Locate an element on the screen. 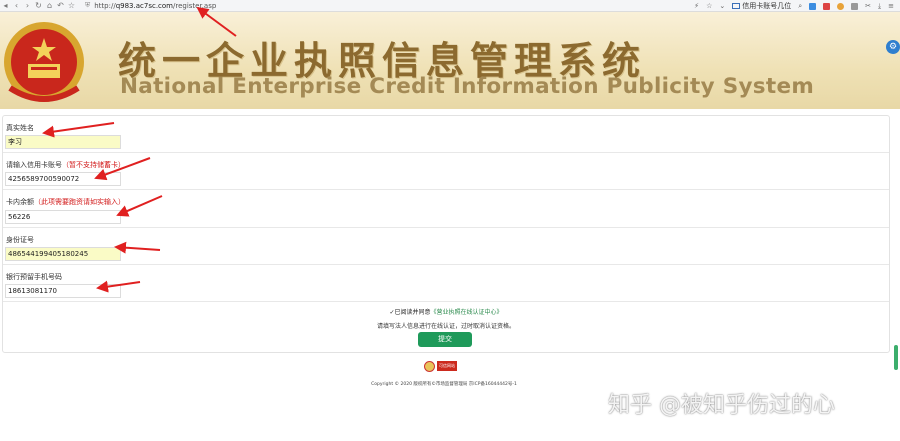 This screenshot has width=900, height=441. bookmark-item: 信用卡账号几位 is located at coordinates (761, 6).